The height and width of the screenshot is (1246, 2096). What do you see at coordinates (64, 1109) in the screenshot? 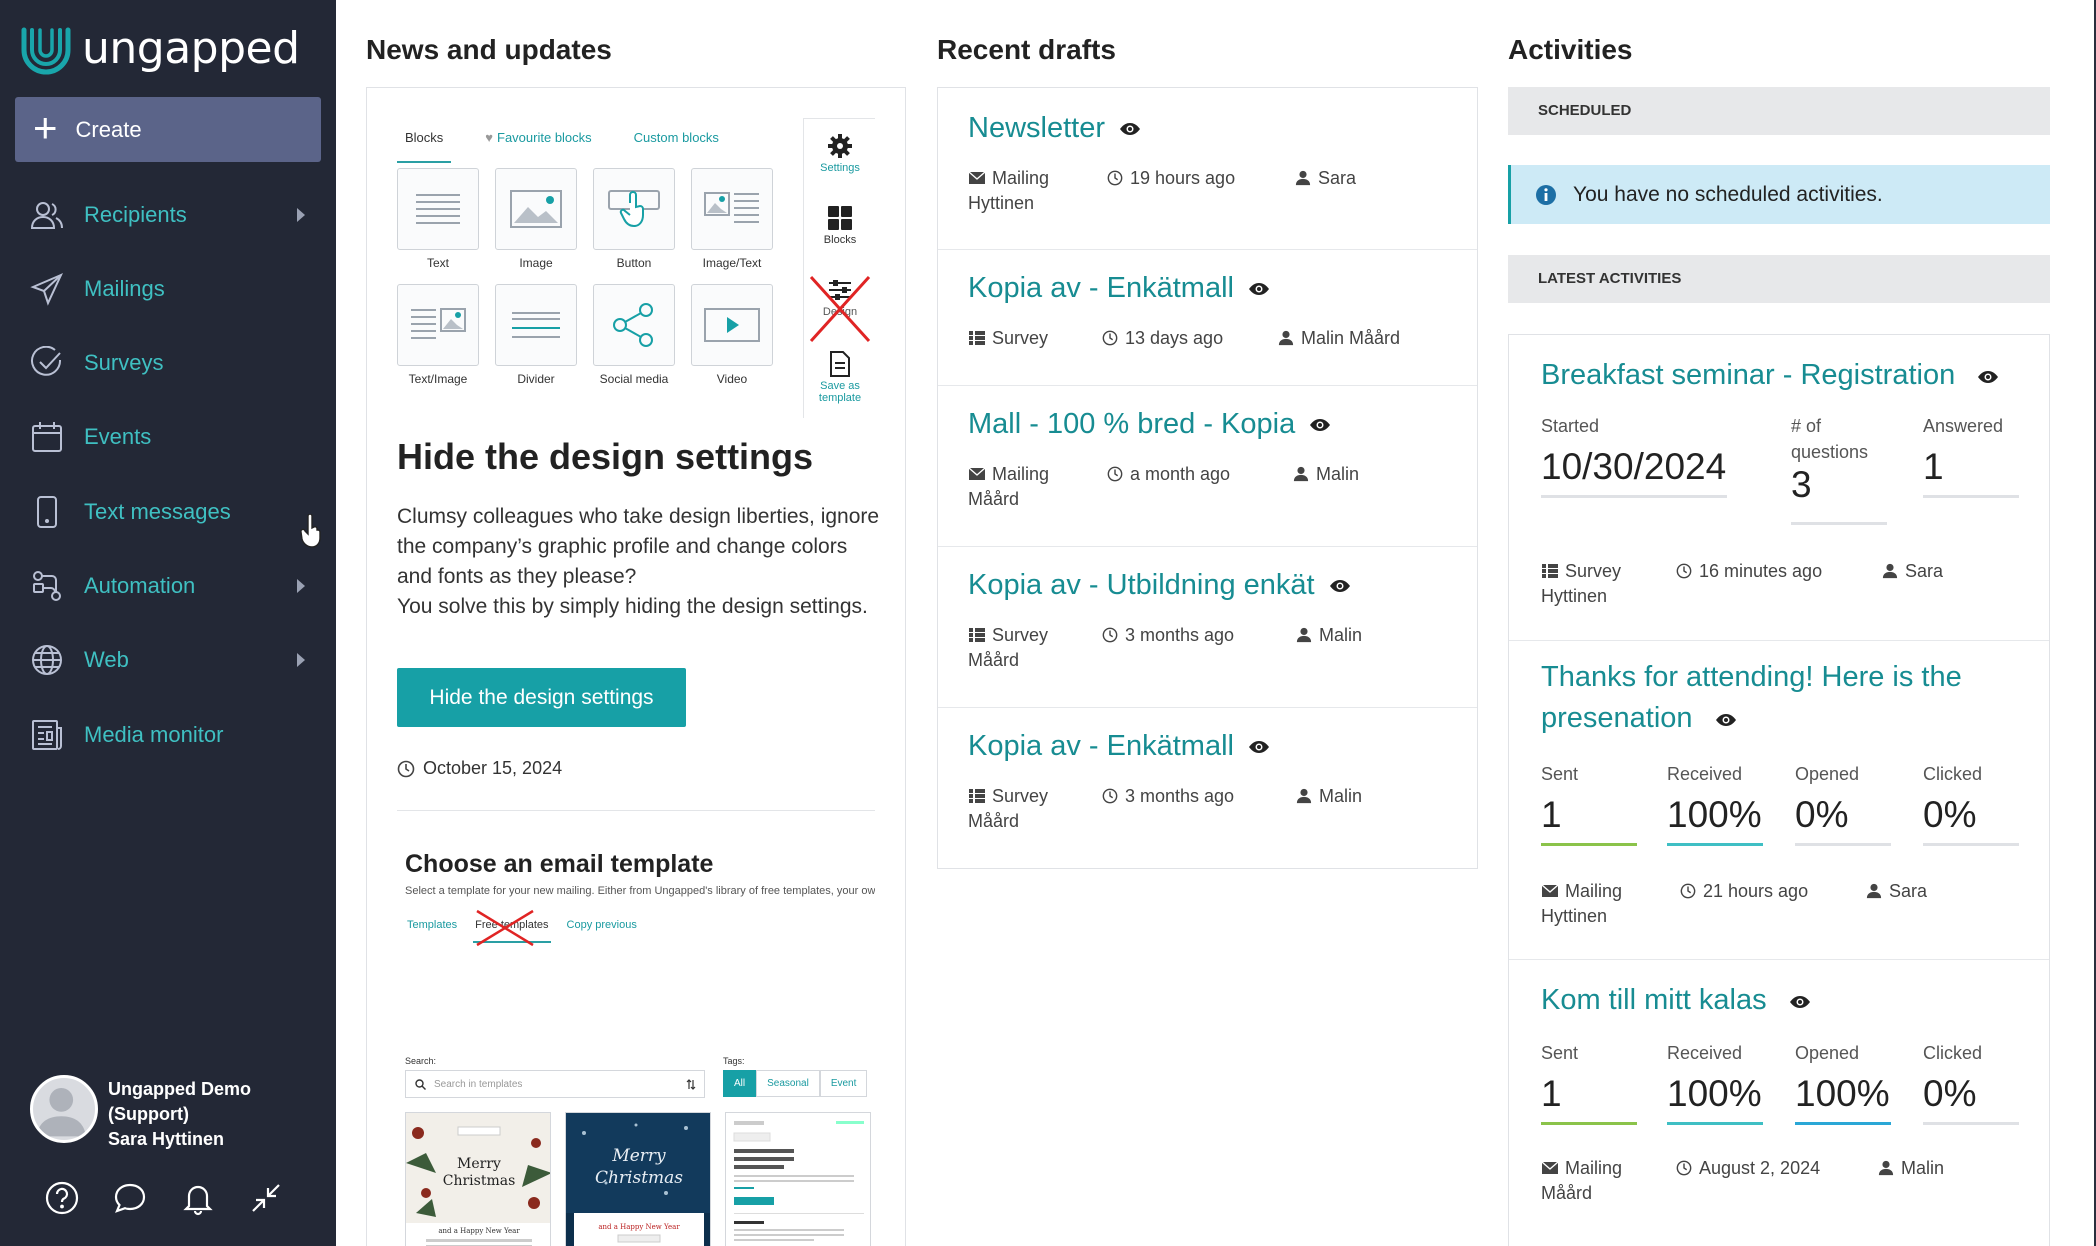
I see `avatar` at bounding box center [64, 1109].